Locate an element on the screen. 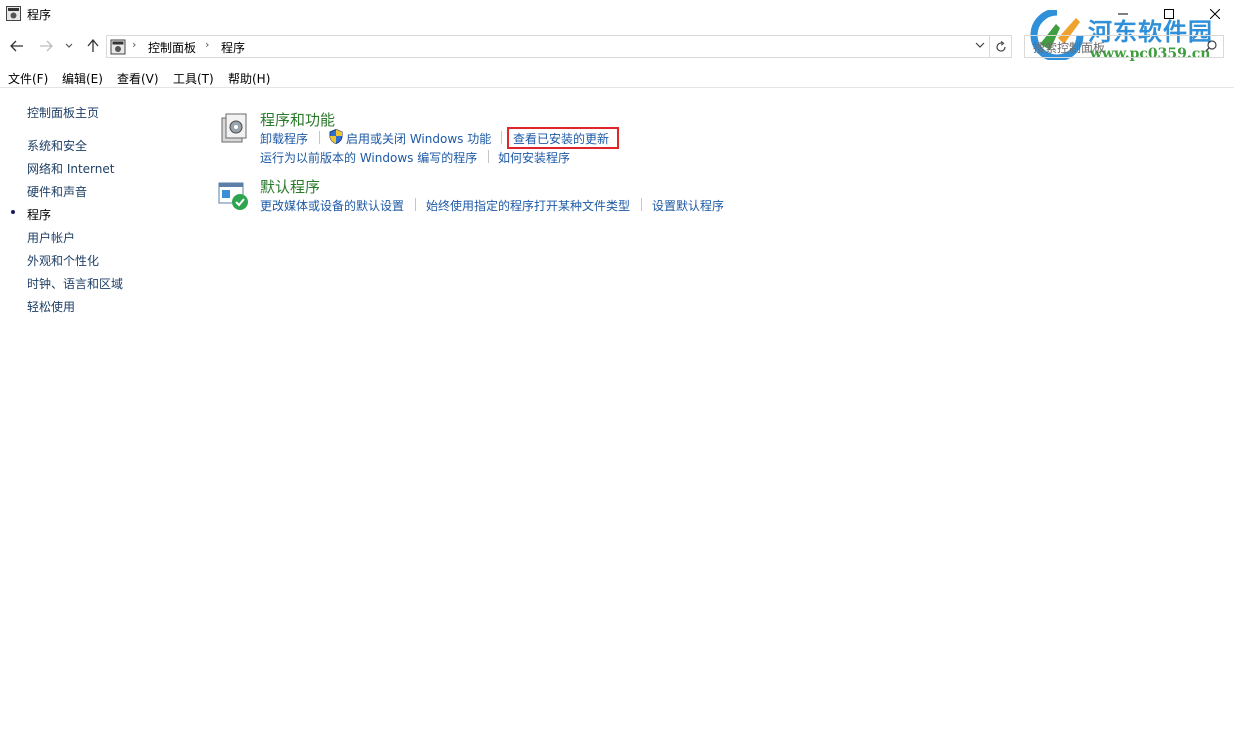 The height and width of the screenshot is (744, 1234). address-dropdown-button is located at coordinates (980, 46).